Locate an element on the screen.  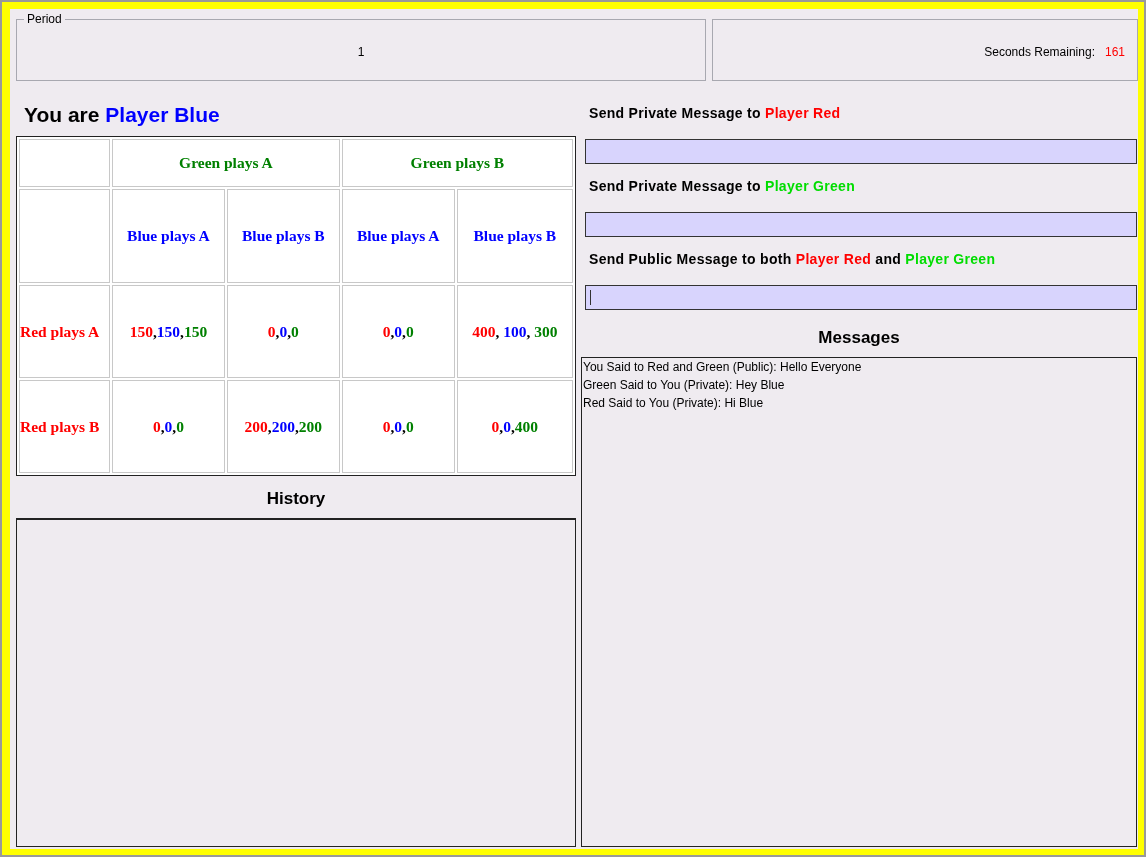
message-line: Red Said to You (Private): Hi Blue is located at coordinates (674, 403).